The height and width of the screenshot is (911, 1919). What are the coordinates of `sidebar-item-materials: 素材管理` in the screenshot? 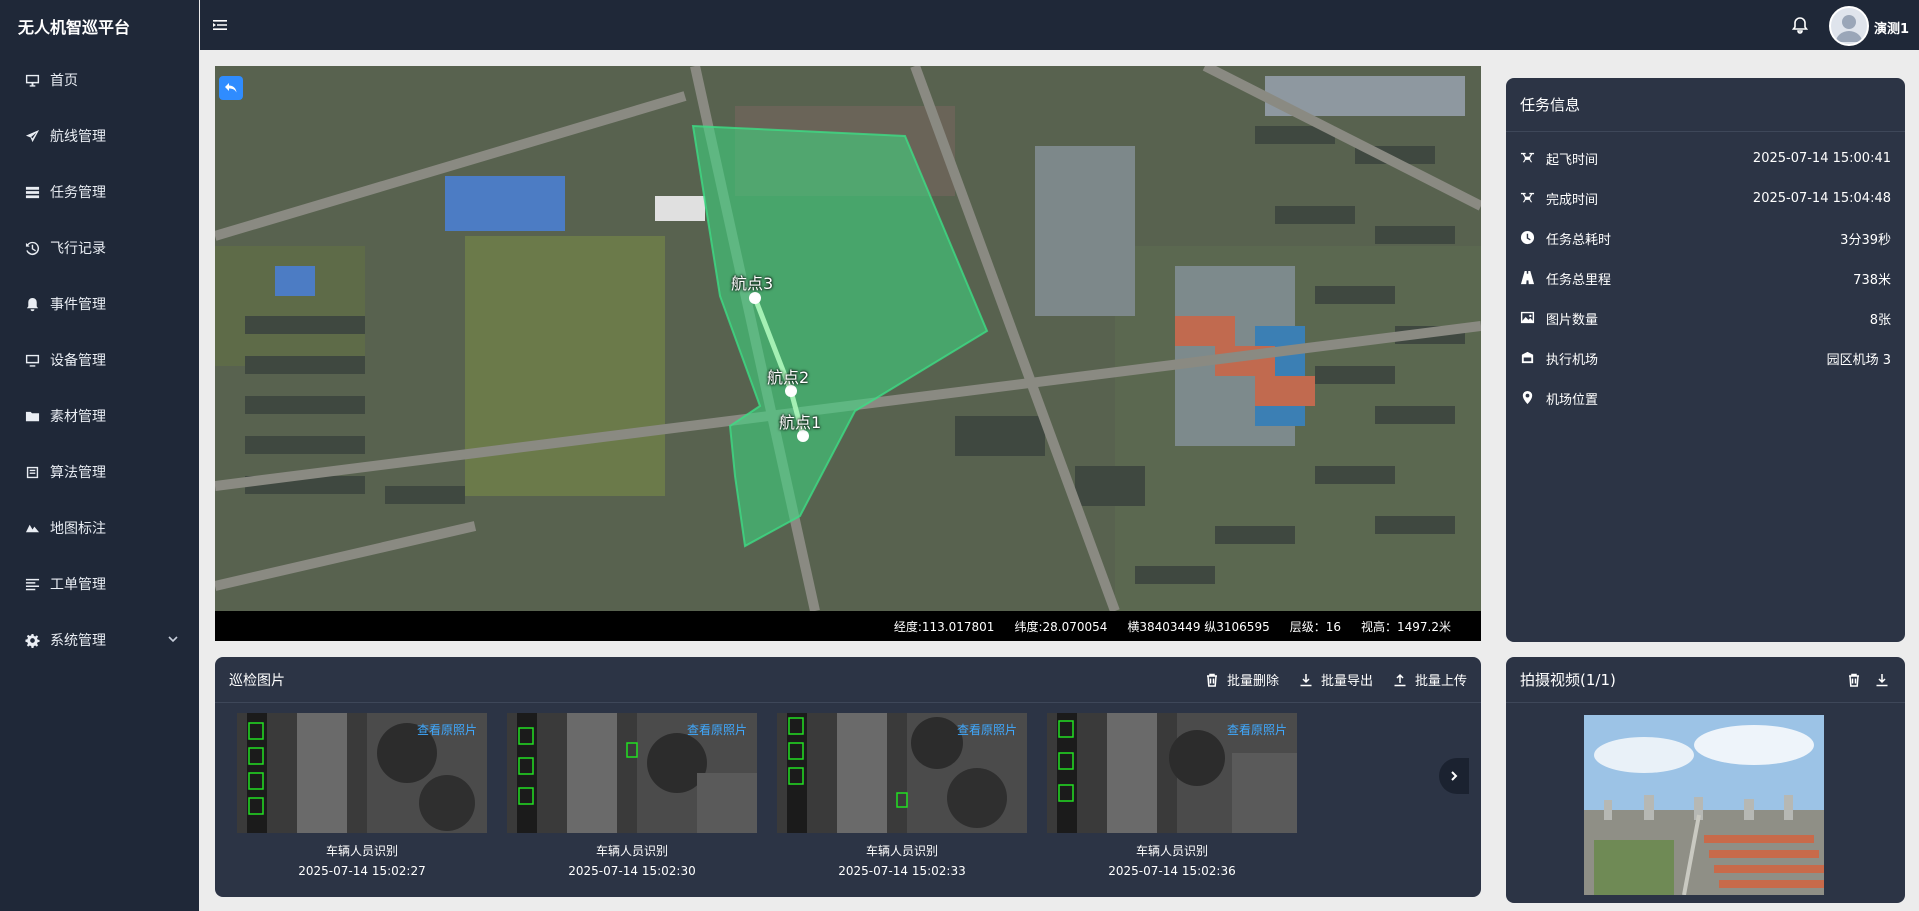 It's located at (99, 416).